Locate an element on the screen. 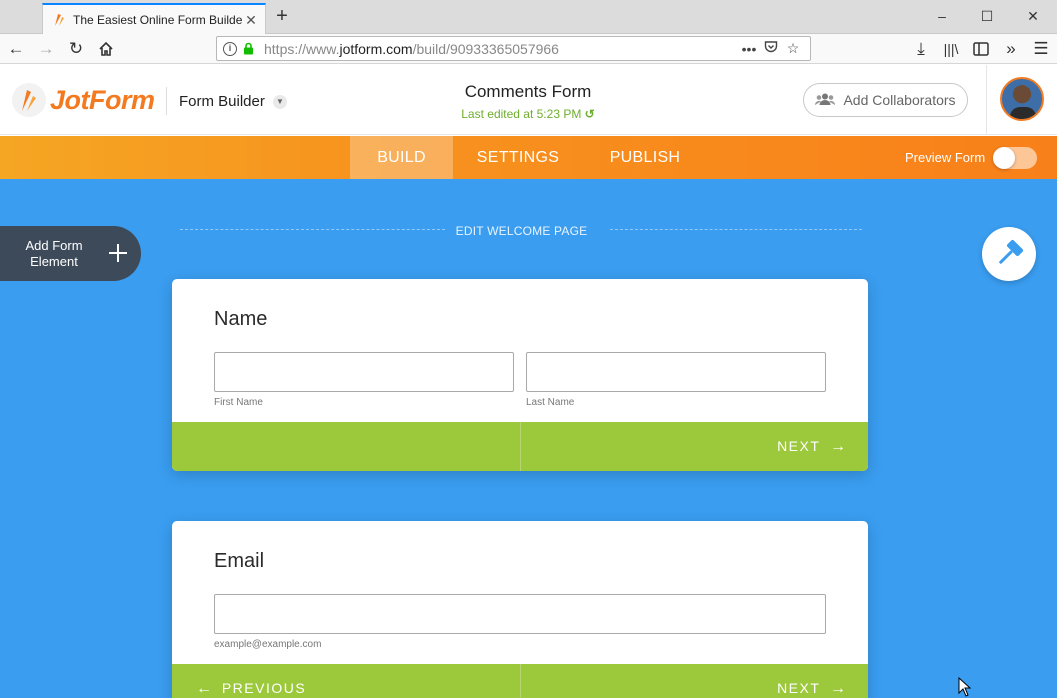 This screenshot has height=698, width=1057. email-input is located at coordinates (520, 614).